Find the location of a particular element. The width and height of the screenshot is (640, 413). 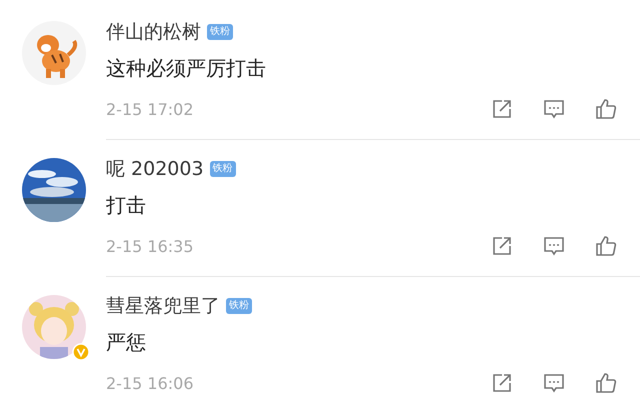

user-name: 伴山的松树 is located at coordinates (153, 32).